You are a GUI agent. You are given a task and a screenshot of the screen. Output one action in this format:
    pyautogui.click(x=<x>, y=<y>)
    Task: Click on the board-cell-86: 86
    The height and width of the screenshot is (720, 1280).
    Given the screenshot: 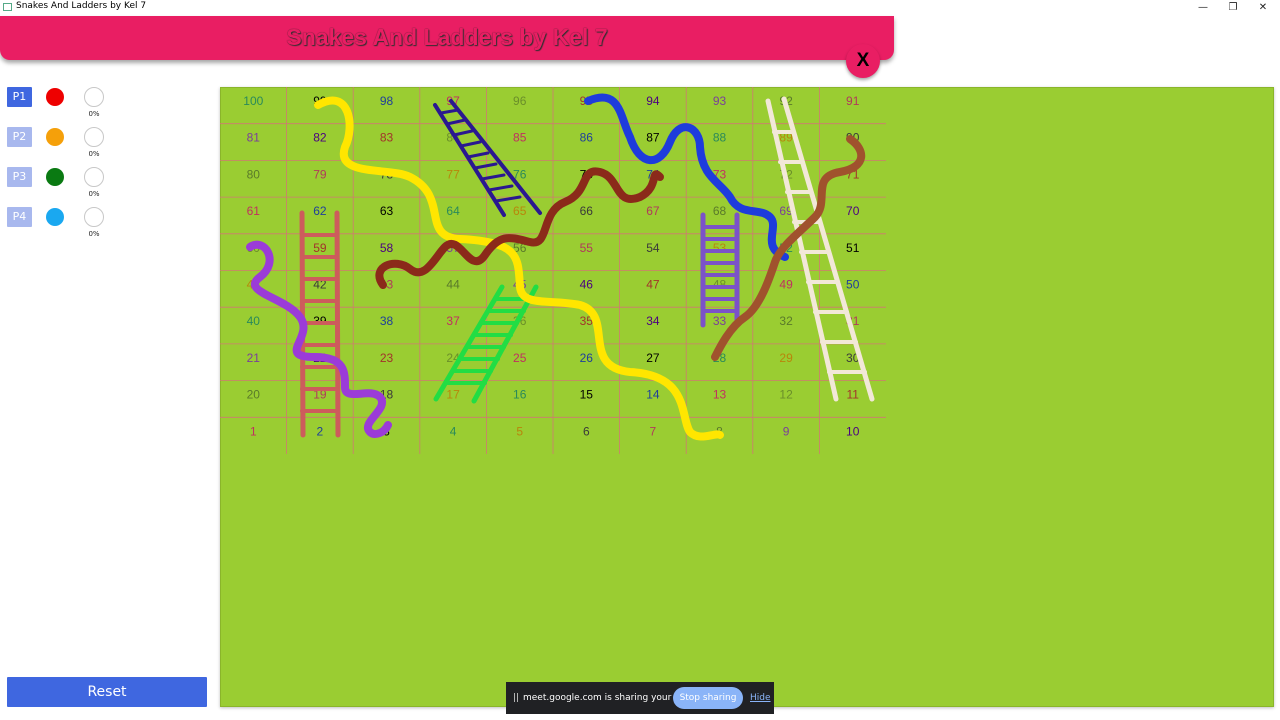 What is the action you would take?
    pyautogui.click(x=587, y=138)
    